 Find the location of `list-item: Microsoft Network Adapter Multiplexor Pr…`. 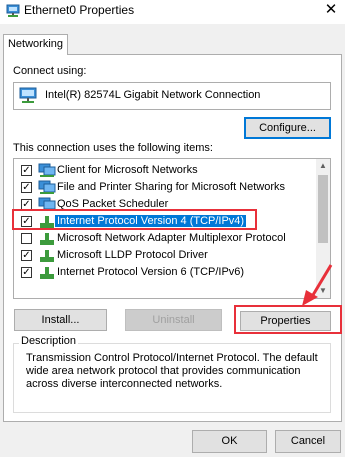

list-item: Microsoft Network Adapter Multiplexor Pr… is located at coordinates (165, 238).